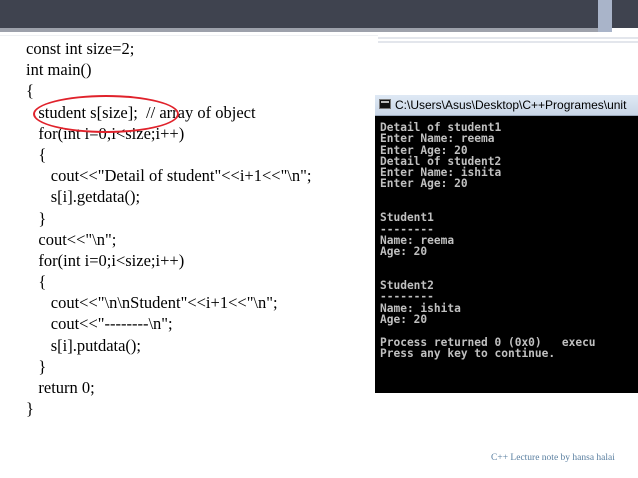 The height and width of the screenshot is (478, 638). Describe the element at coordinates (105, 260) in the screenshot. I see `code-line: for(int i=0;i<size;i++)` at that location.